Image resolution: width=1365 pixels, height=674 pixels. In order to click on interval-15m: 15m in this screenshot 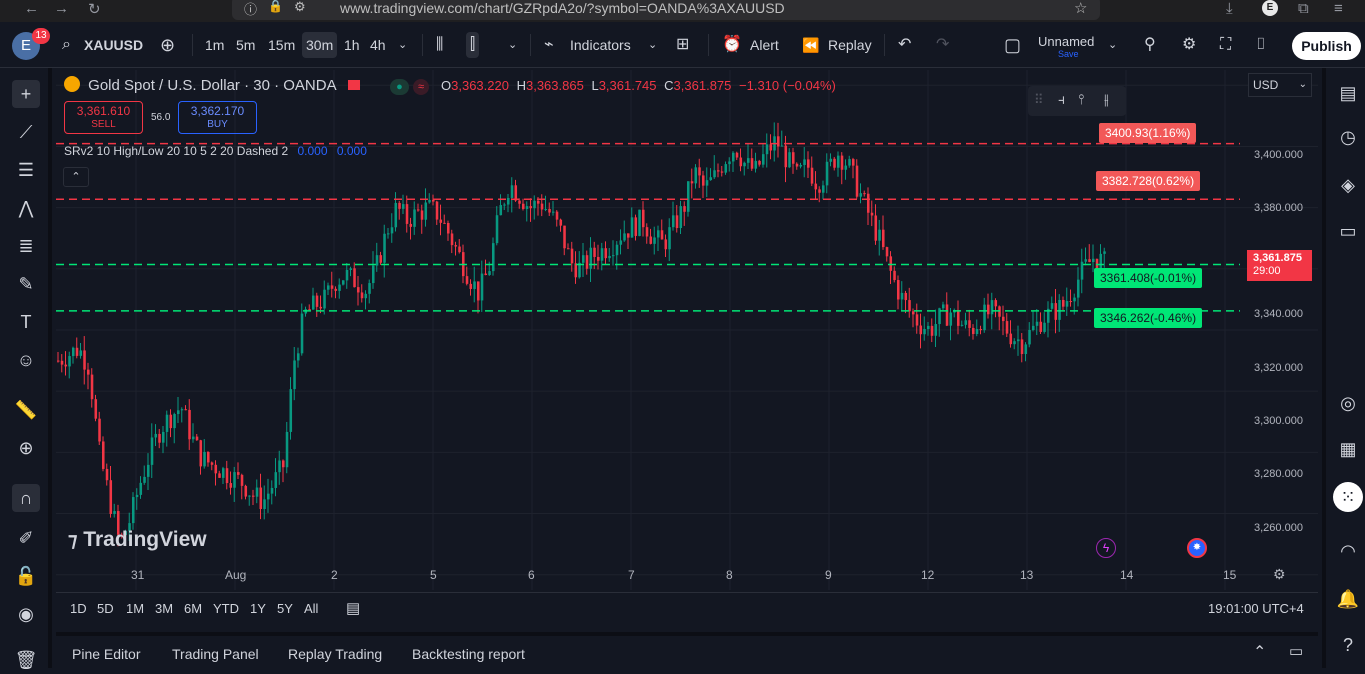, I will do `click(281, 45)`.